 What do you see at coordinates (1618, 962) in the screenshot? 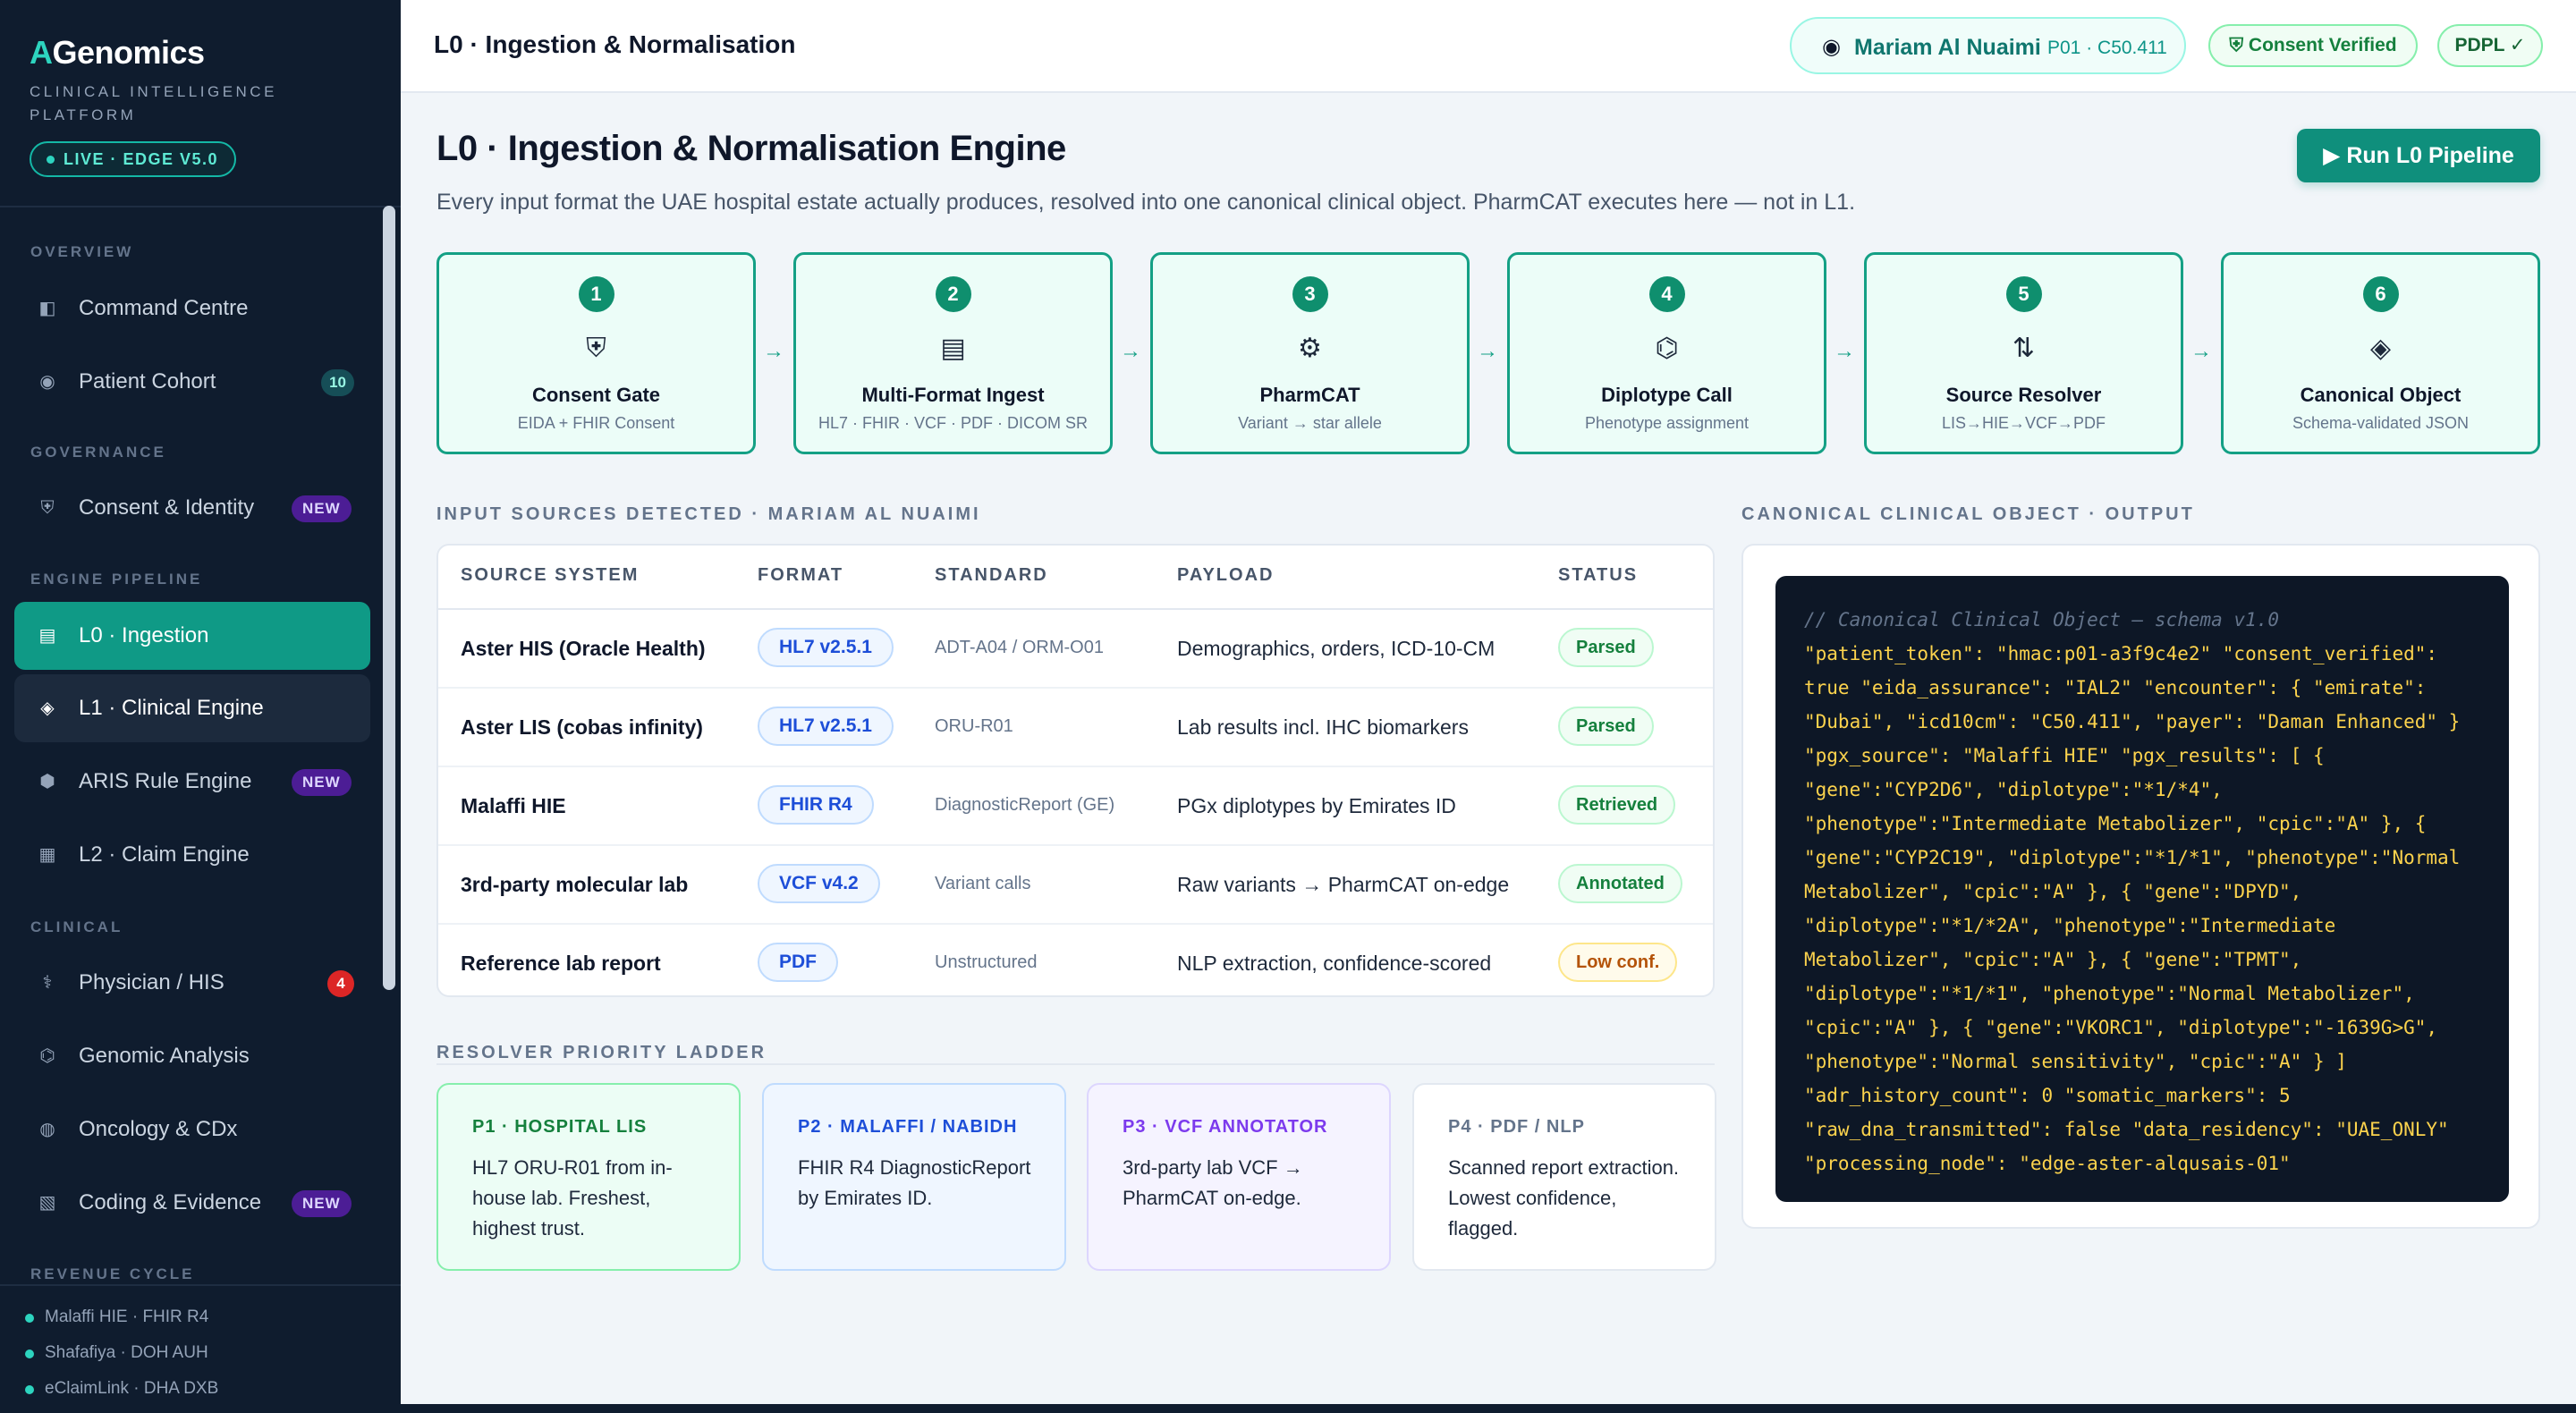
I see `status-badge: Low conf.` at bounding box center [1618, 962].